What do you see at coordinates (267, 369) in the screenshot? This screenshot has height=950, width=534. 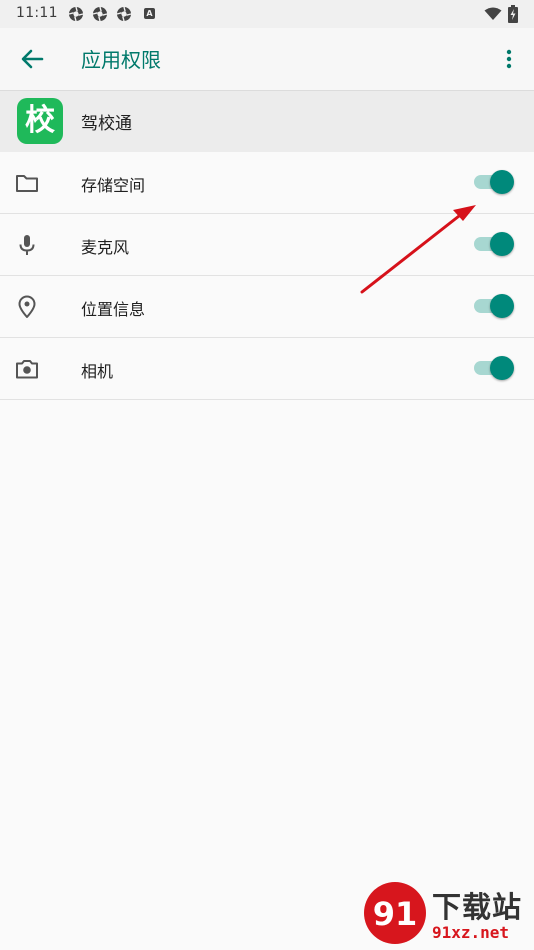 I see `permission-row-camera: 相机` at bounding box center [267, 369].